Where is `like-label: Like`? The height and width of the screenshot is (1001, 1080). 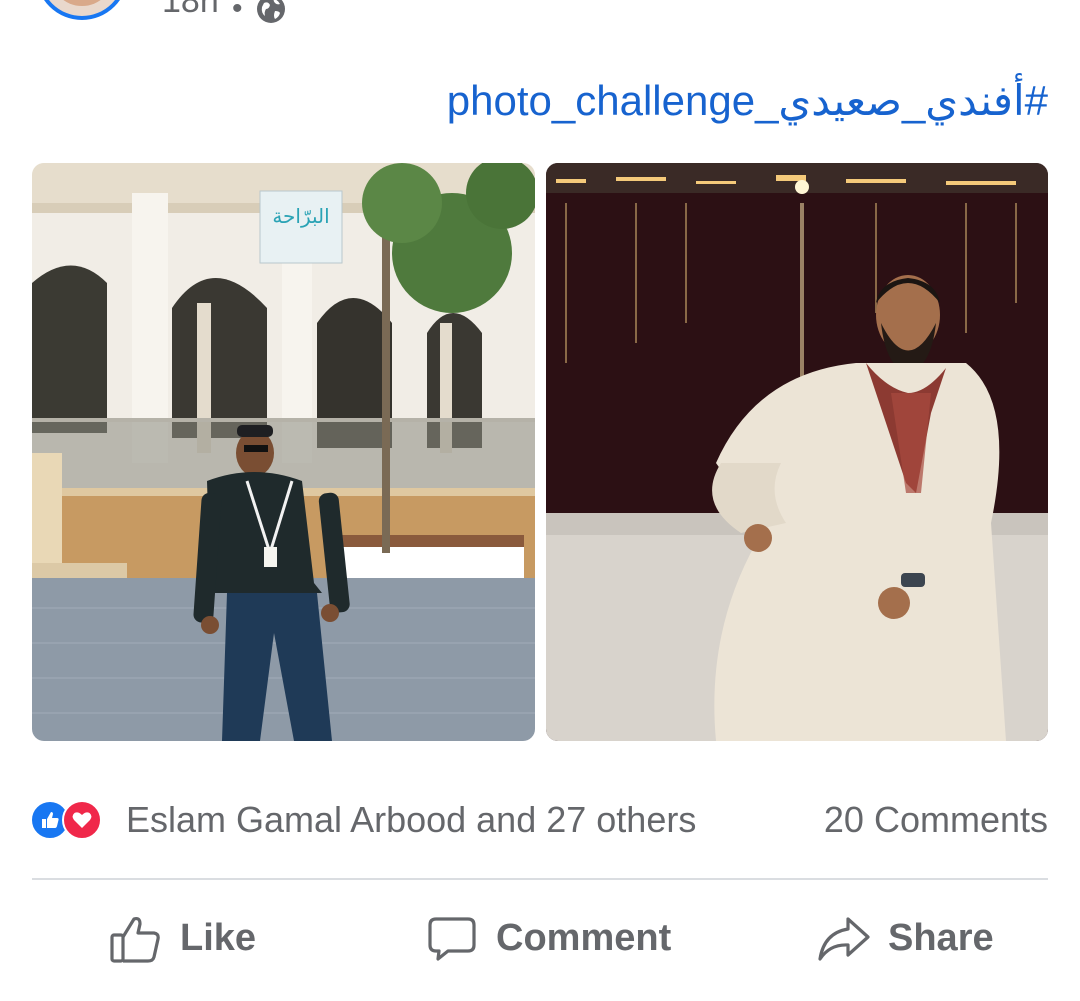 like-label: Like is located at coordinates (218, 937).